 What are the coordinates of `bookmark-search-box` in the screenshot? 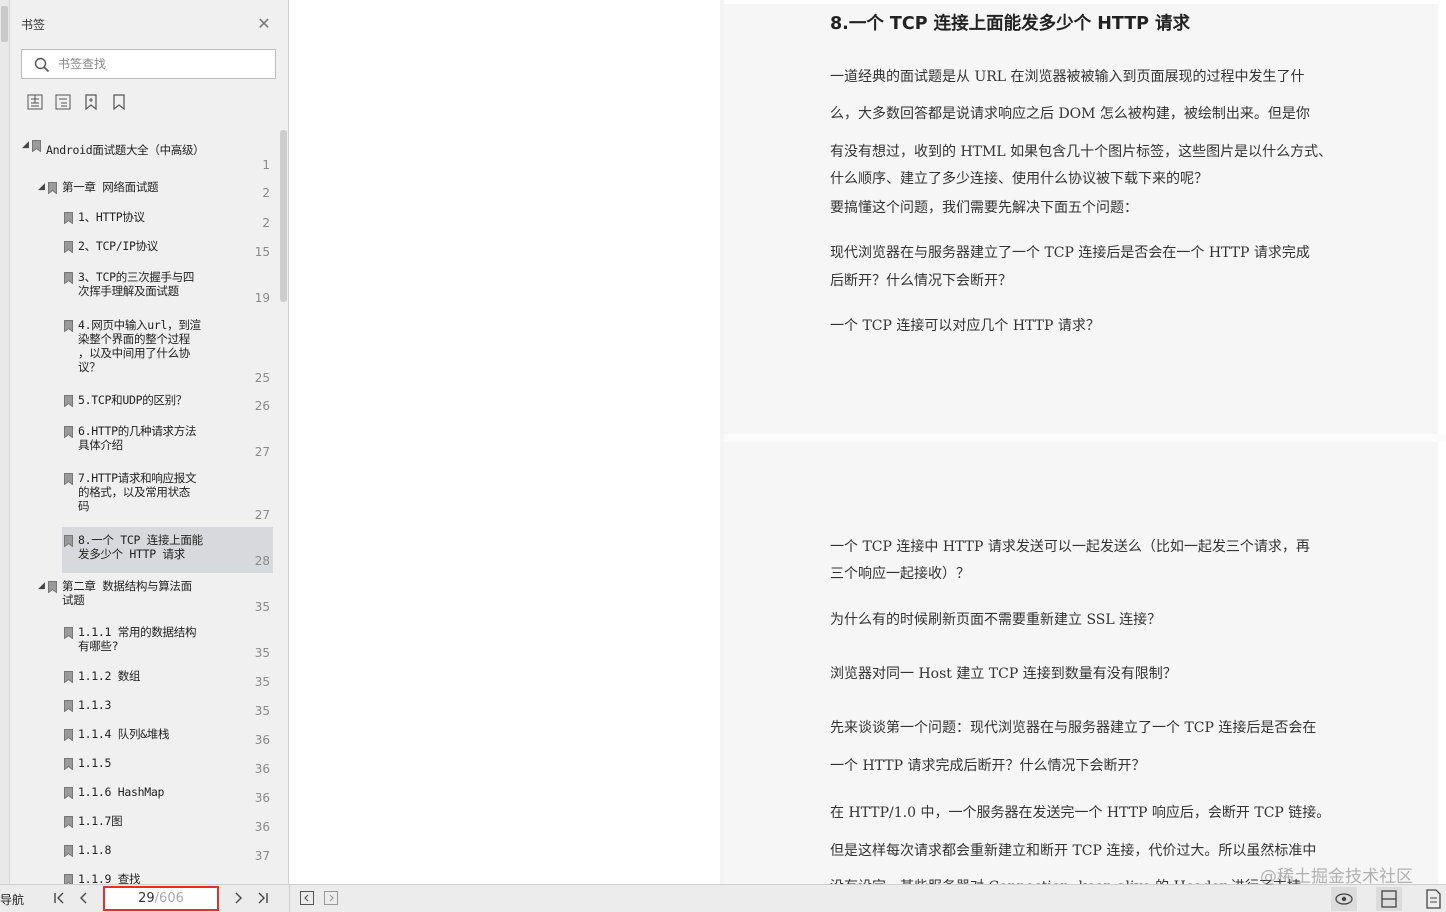 It's located at (148, 64).